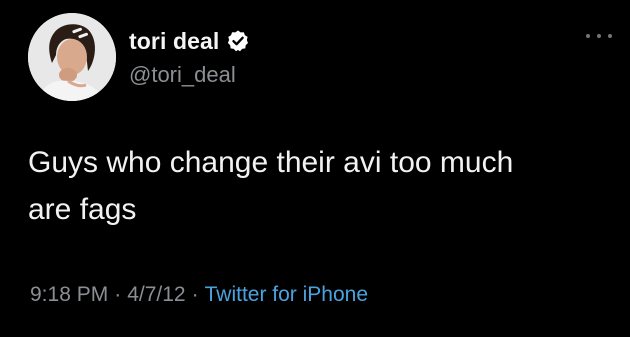  I want to click on profile-photo-icon, so click(72, 57).